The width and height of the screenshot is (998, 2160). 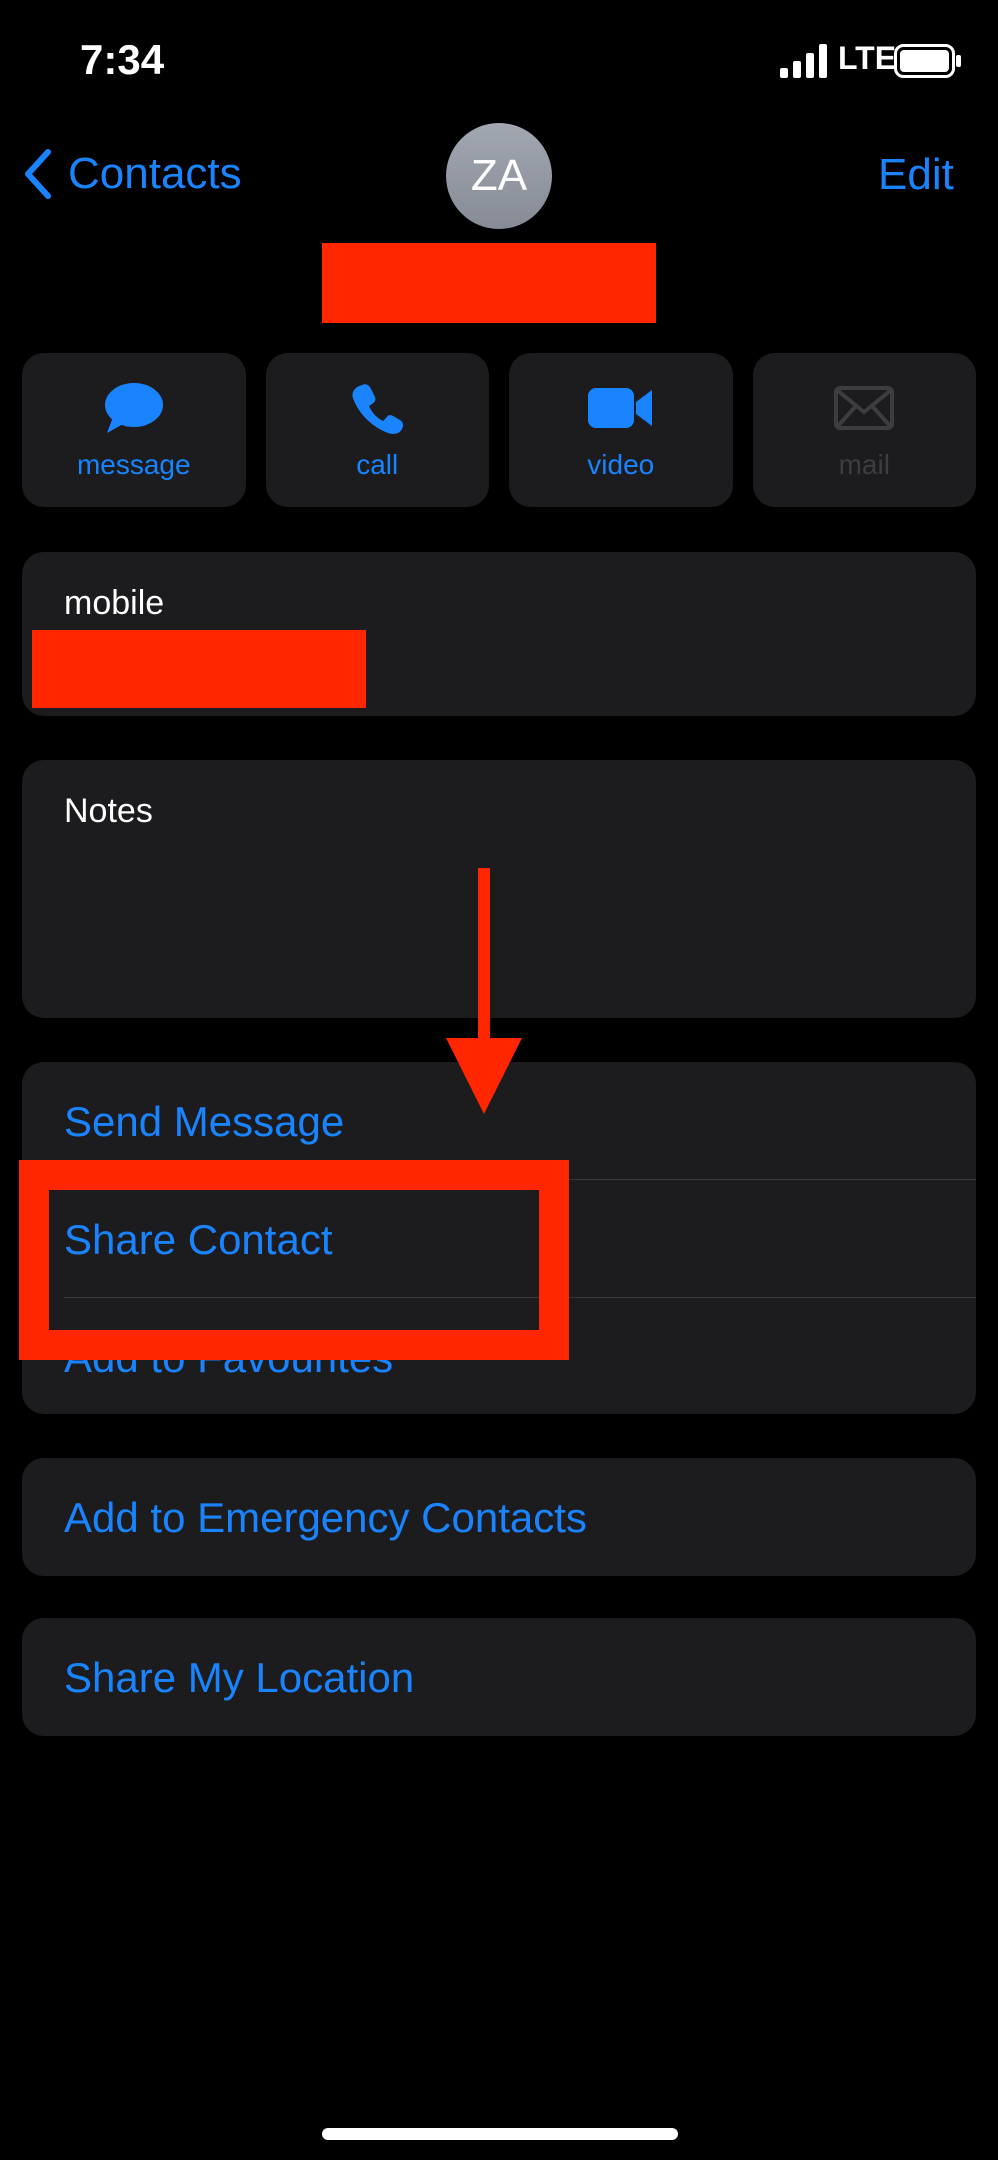 I want to click on mail-button: mail, so click(x=864, y=430).